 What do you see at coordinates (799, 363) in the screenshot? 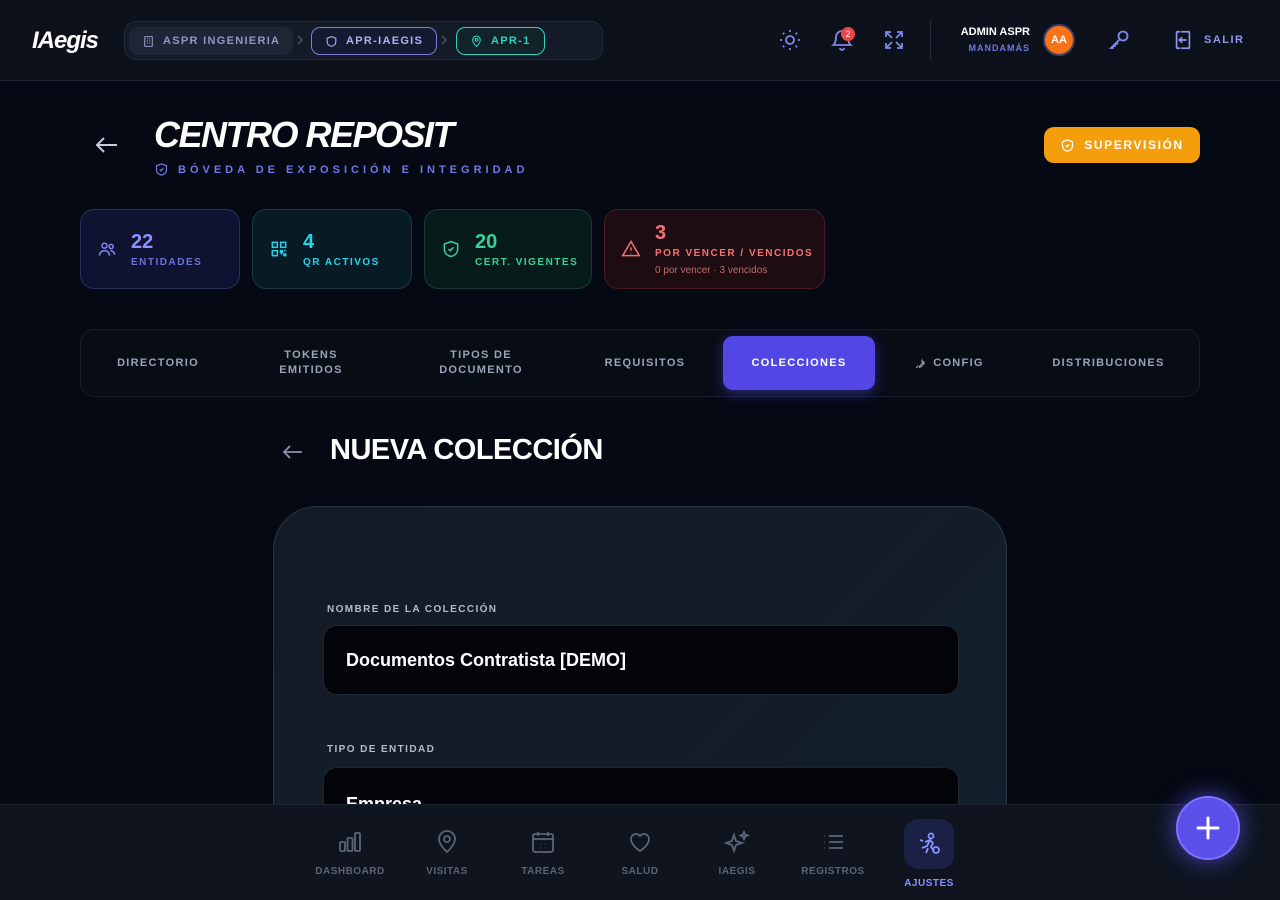
I see `tab-colecciones: COLECCIONES` at bounding box center [799, 363].